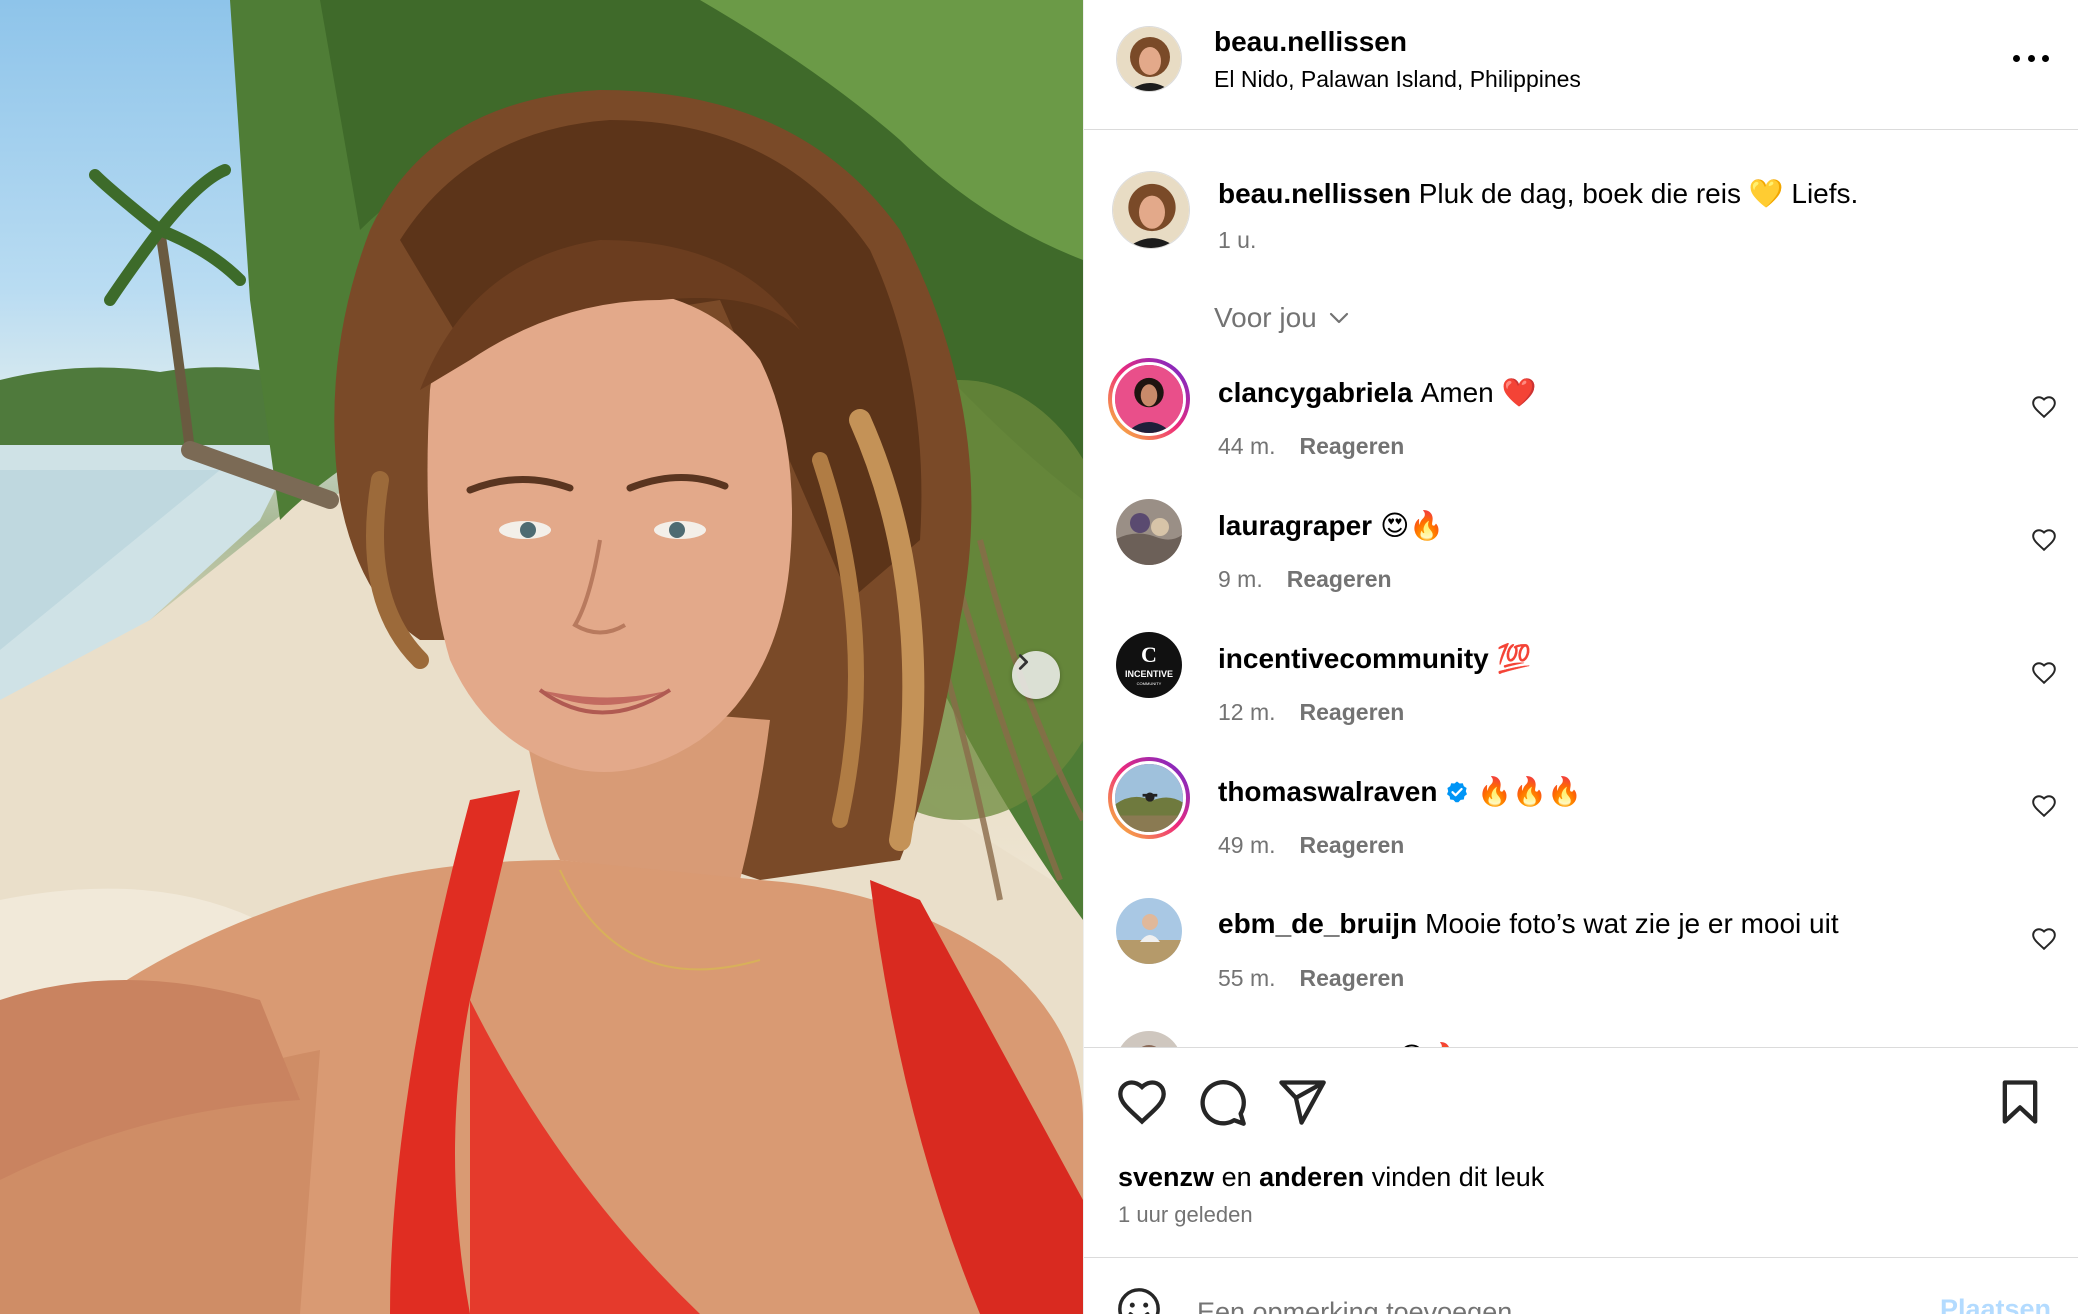  Describe the element at coordinates (1315, 393) in the screenshot. I see `comment-username: clancygabriela` at that location.